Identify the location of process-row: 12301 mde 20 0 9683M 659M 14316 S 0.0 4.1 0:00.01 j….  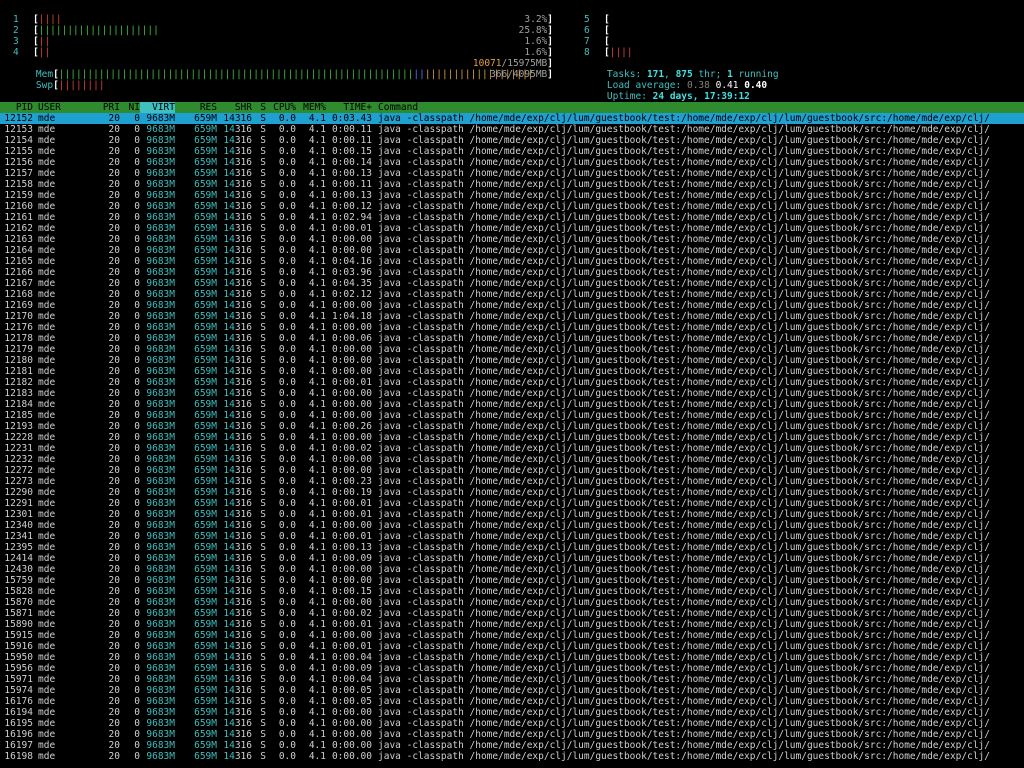
(512, 514).